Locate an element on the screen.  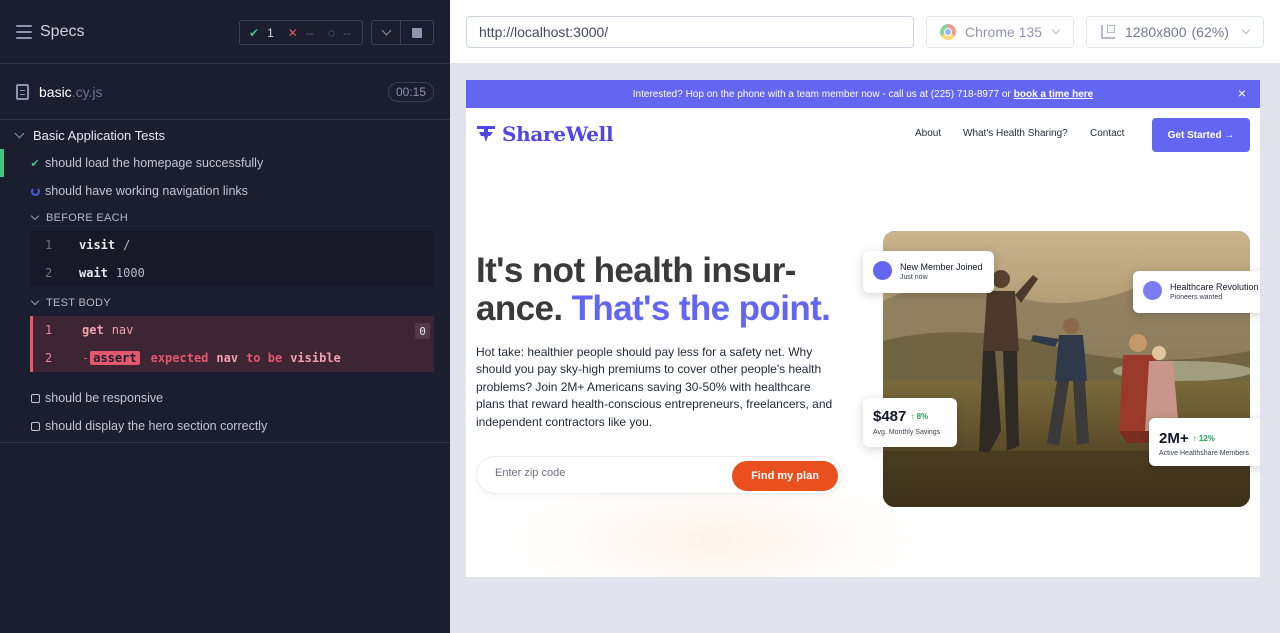
command-row: 1 visit / is located at coordinates (232, 245).